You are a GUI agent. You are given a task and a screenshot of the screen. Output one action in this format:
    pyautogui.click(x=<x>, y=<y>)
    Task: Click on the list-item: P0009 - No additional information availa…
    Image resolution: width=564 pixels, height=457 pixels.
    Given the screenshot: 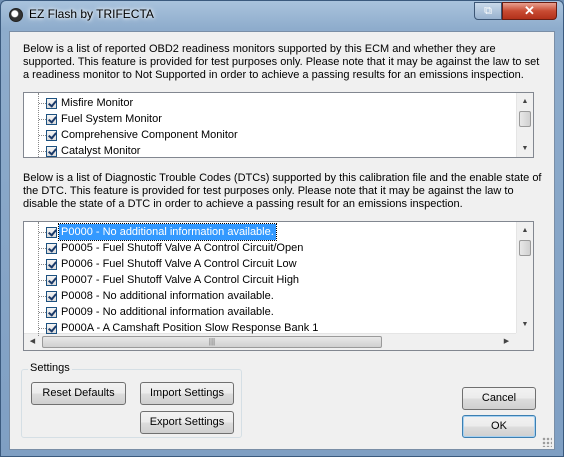 What is the action you would take?
    pyautogui.click(x=264, y=312)
    